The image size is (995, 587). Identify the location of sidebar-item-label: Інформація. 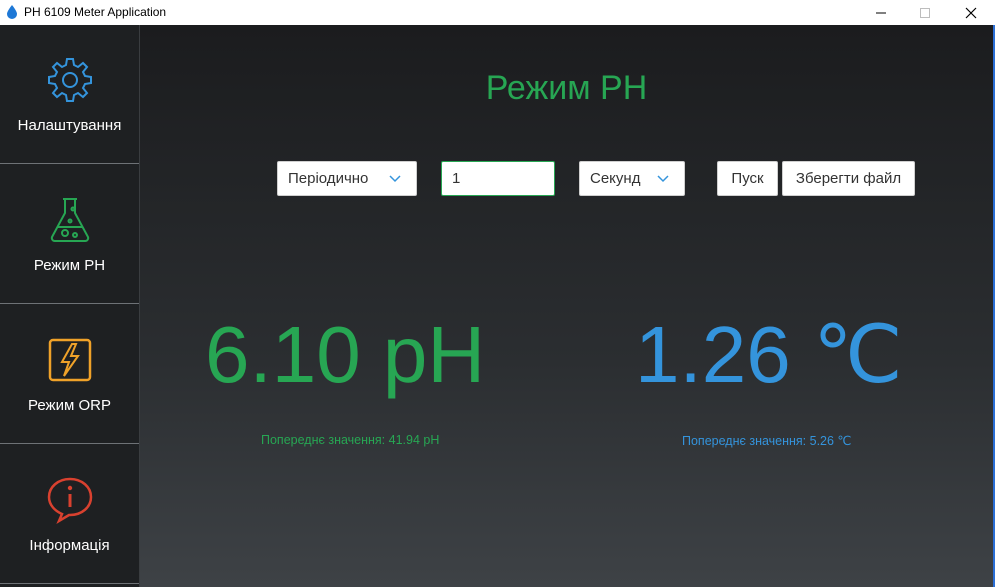
(69, 545).